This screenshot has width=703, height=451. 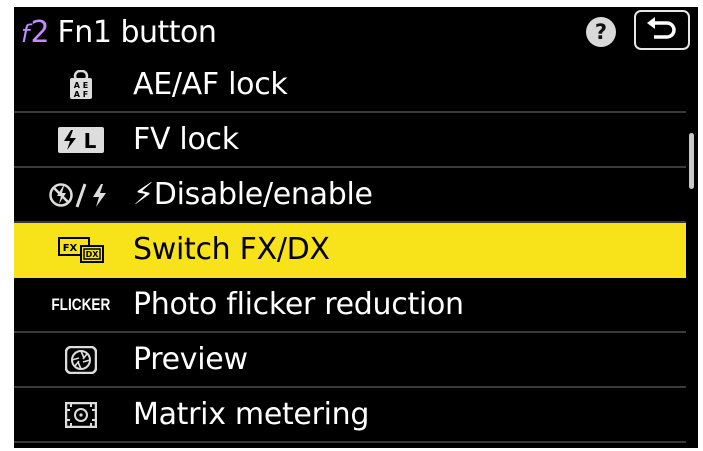 I want to click on page-title: Fn1 button, so click(x=137, y=32).